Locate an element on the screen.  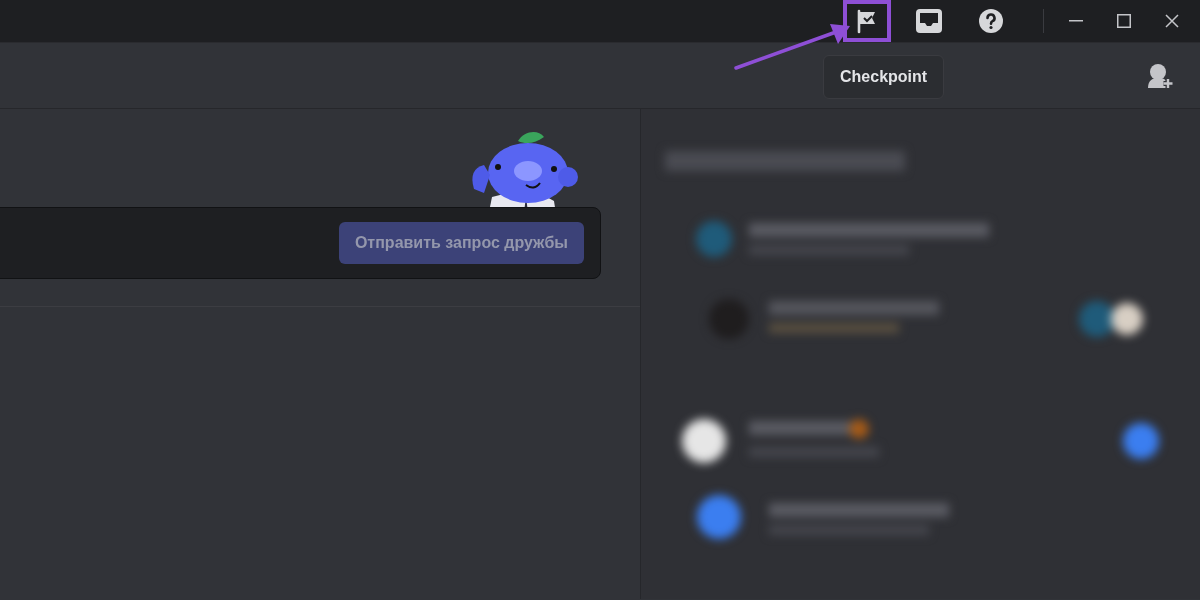
maximize-icon is located at coordinates (1124, 21).